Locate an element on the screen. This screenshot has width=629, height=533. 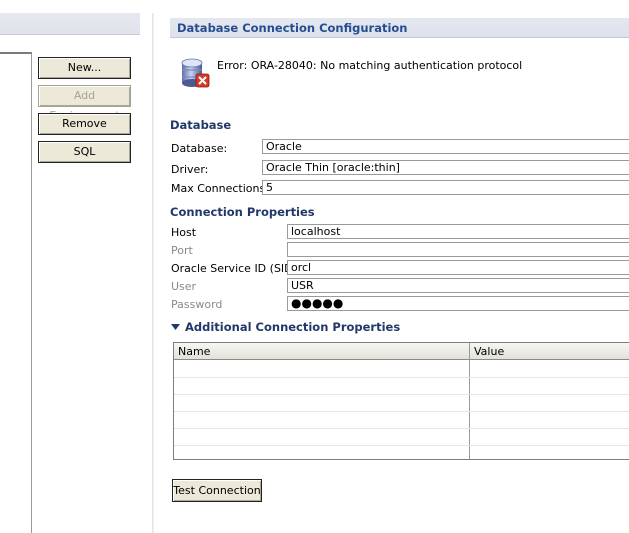
user-label: User is located at coordinates (184, 286).